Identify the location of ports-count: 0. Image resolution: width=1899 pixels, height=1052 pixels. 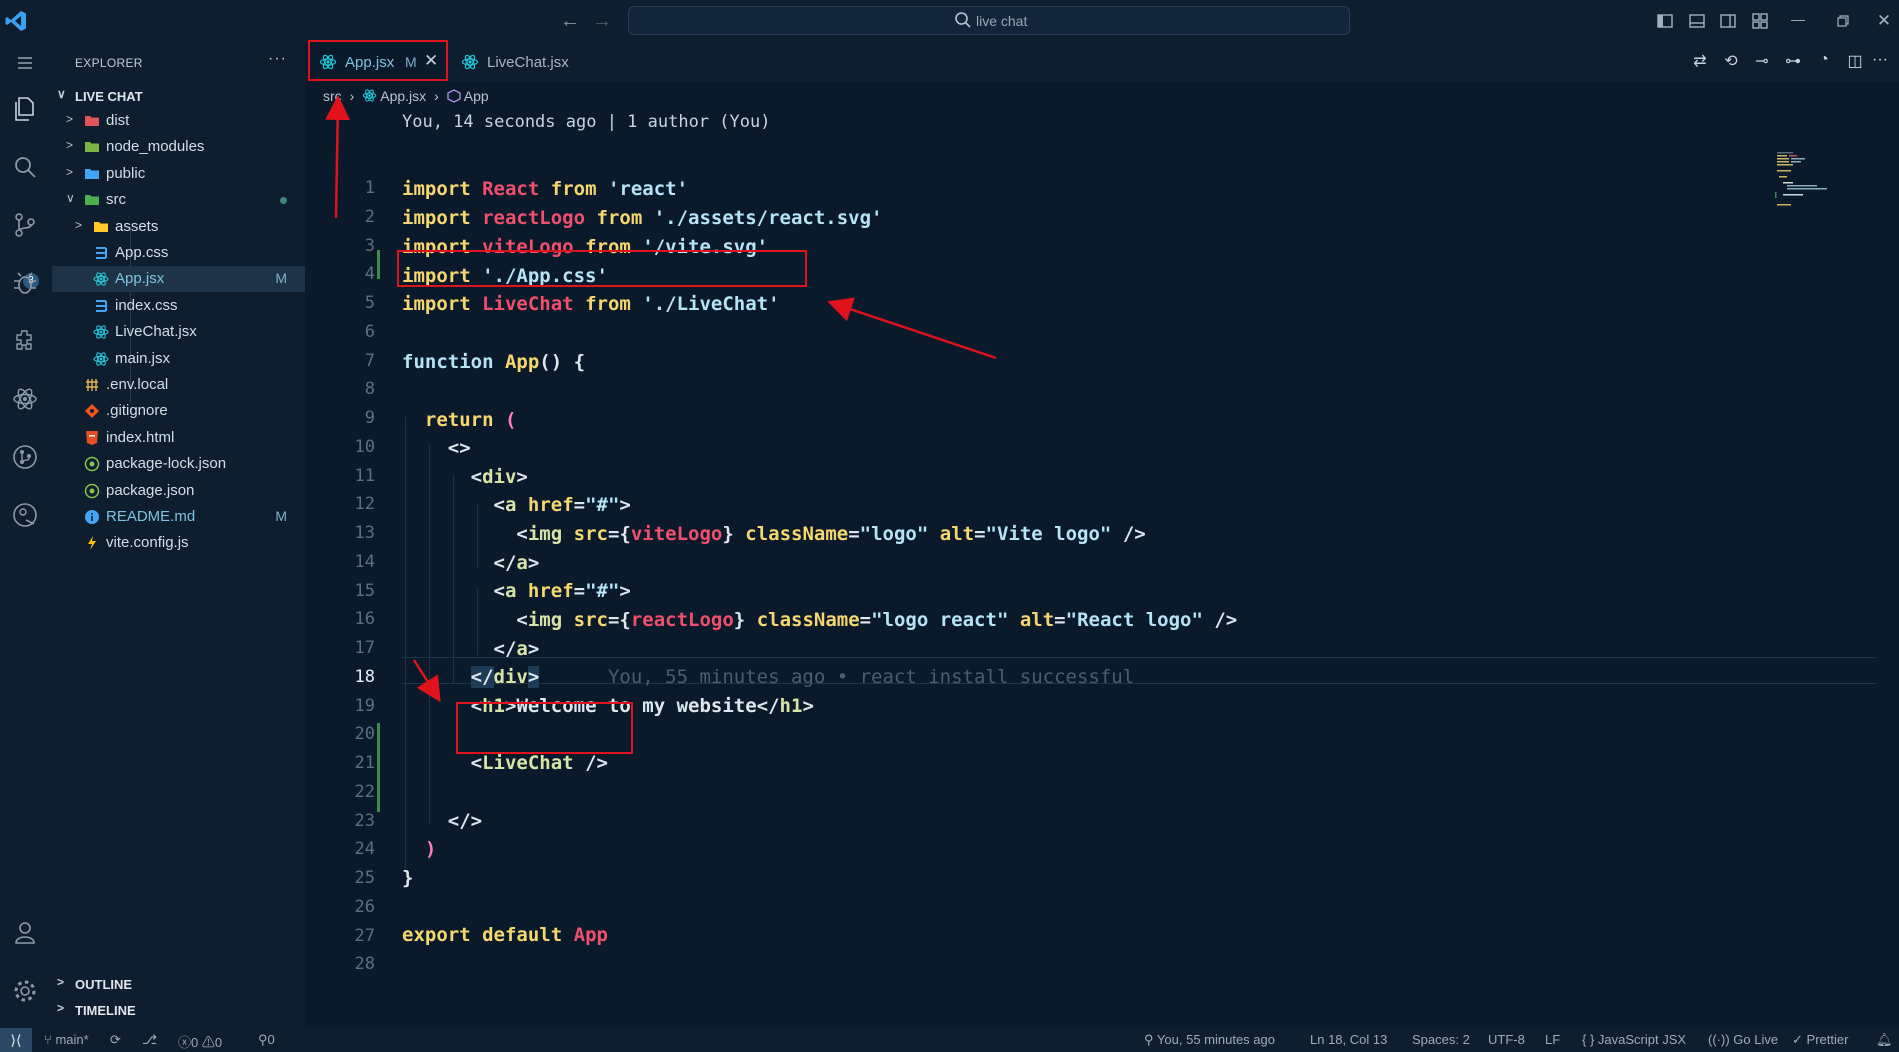
(271, 1039).